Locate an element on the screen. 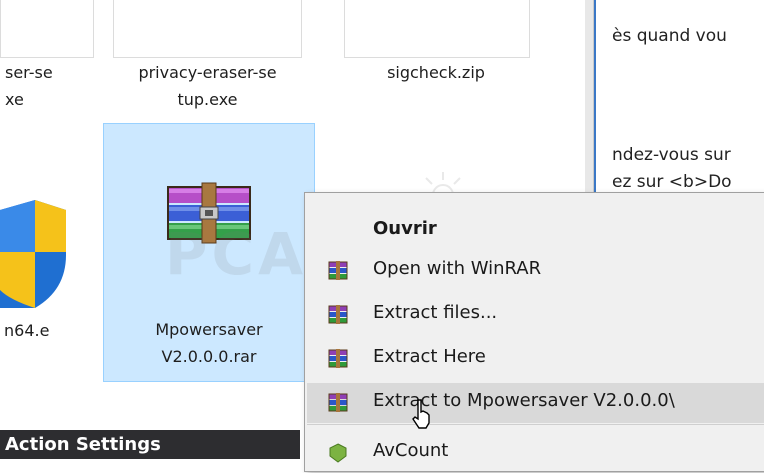 This screenshot has height=473, width=764. file-label-mpowersaver: Mpowersaver V2.0.0.0.rar is located at coordinates (209, 343).